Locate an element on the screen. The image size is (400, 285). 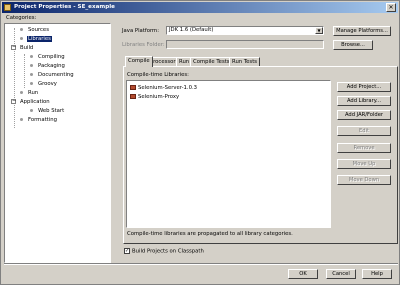
tree-item-web-start: Web Start is located at coordinates (47, 111).